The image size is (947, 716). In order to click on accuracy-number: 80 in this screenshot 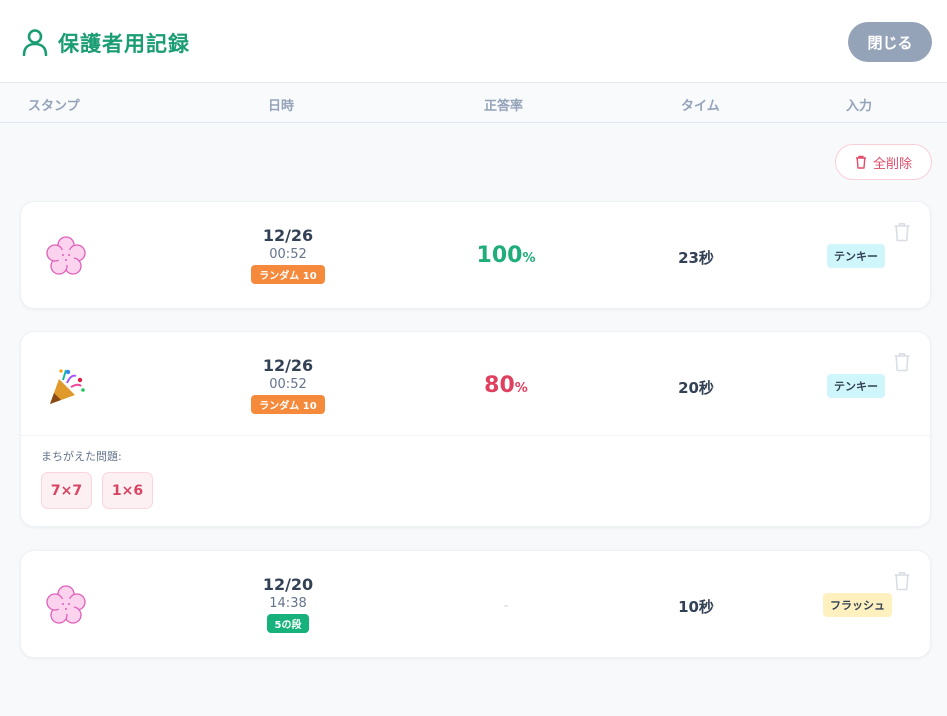, I will do `click(499, 385)`.